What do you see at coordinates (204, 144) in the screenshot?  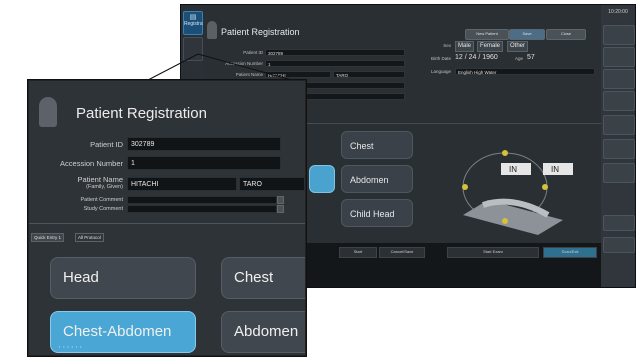 I see `zoom-patient-id-field: 302789` at bounding box center [204, 144].